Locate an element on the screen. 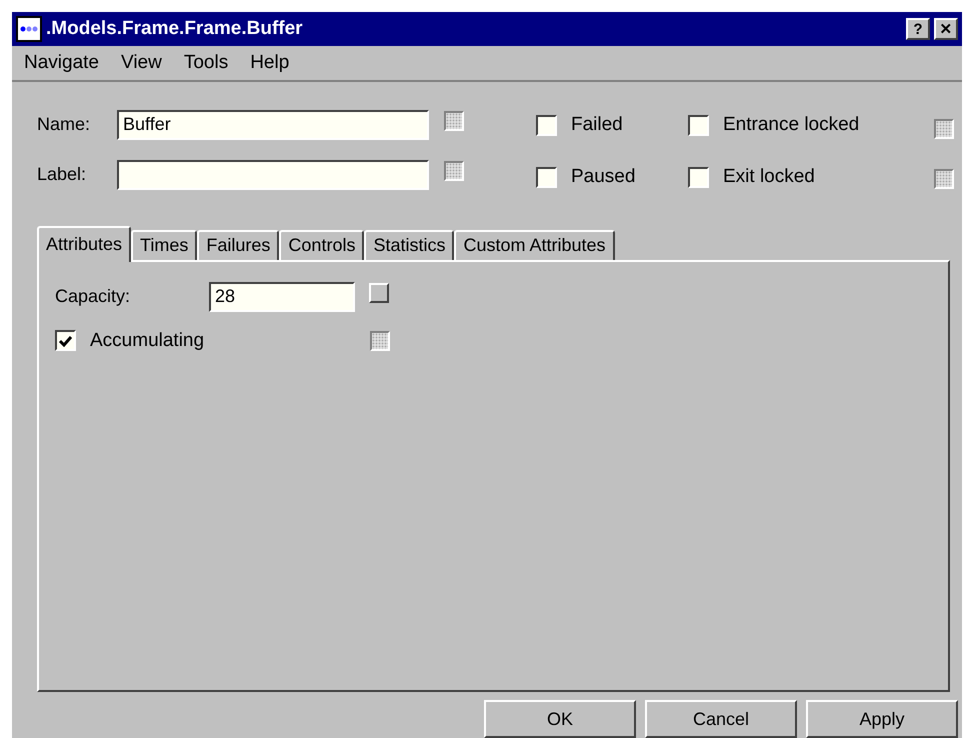 This screenshot has height=738, width=971. window-title: .Models.Frame.Frame.Buffer is located at coordinates (175, 28).